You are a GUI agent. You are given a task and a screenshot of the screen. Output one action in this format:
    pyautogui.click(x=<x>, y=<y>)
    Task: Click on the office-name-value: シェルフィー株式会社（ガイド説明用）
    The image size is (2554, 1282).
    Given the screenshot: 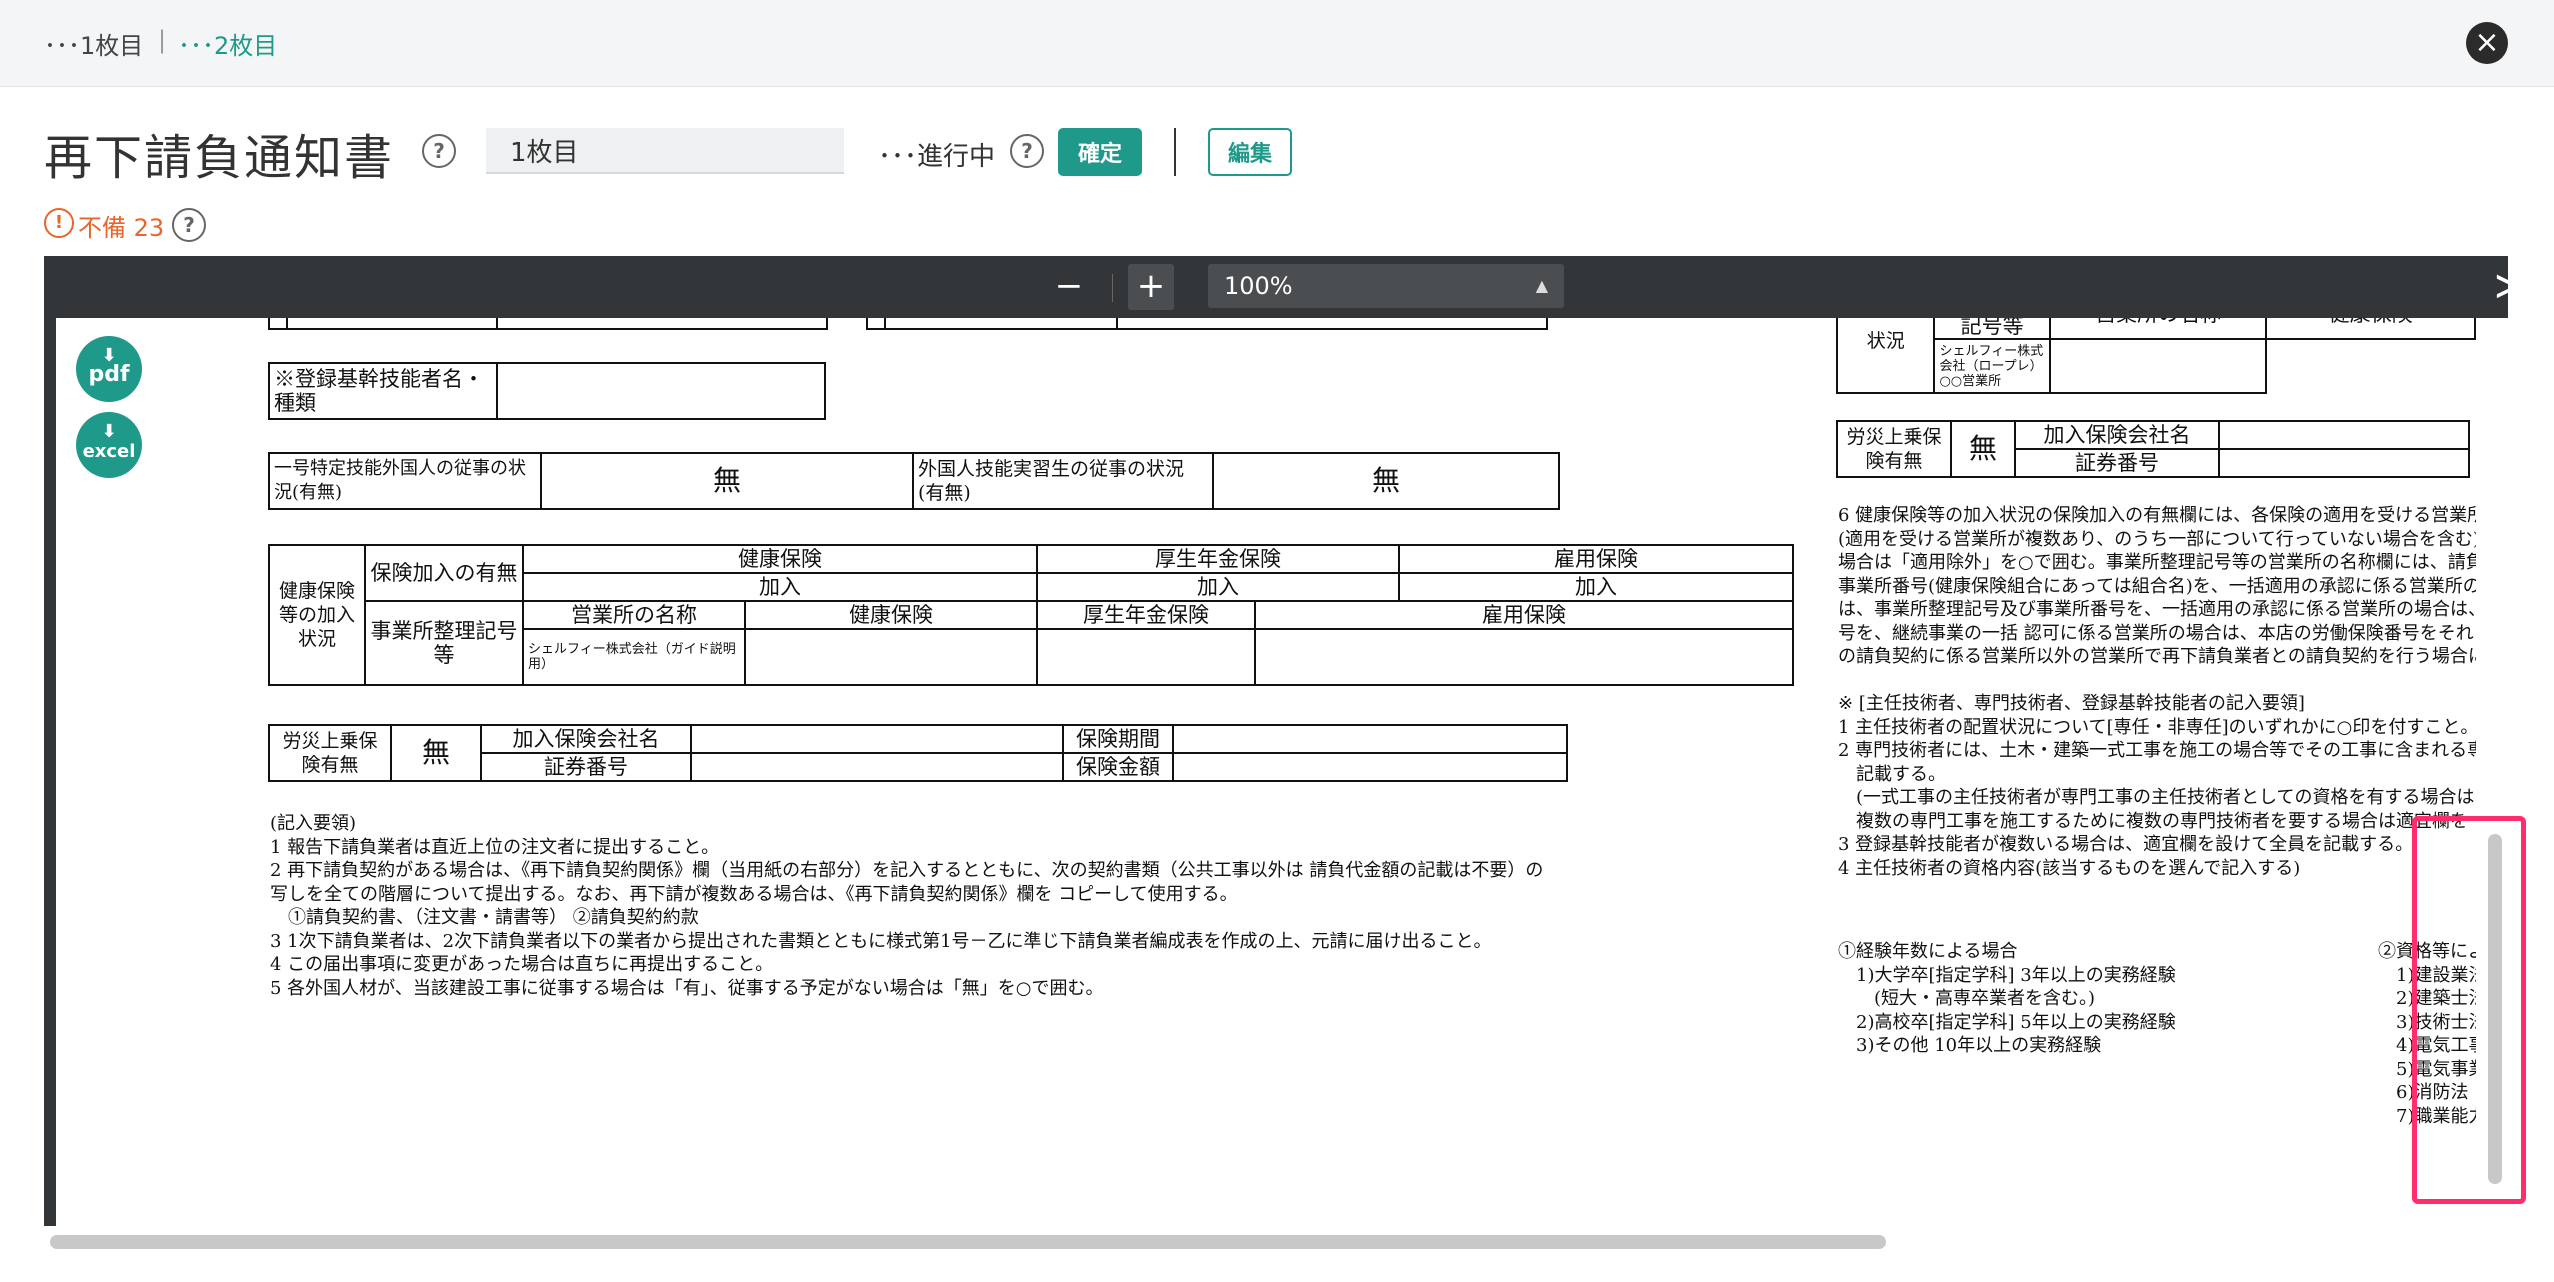 What is the action you would take?
    pyautogui.click(x=634, y=657)
    